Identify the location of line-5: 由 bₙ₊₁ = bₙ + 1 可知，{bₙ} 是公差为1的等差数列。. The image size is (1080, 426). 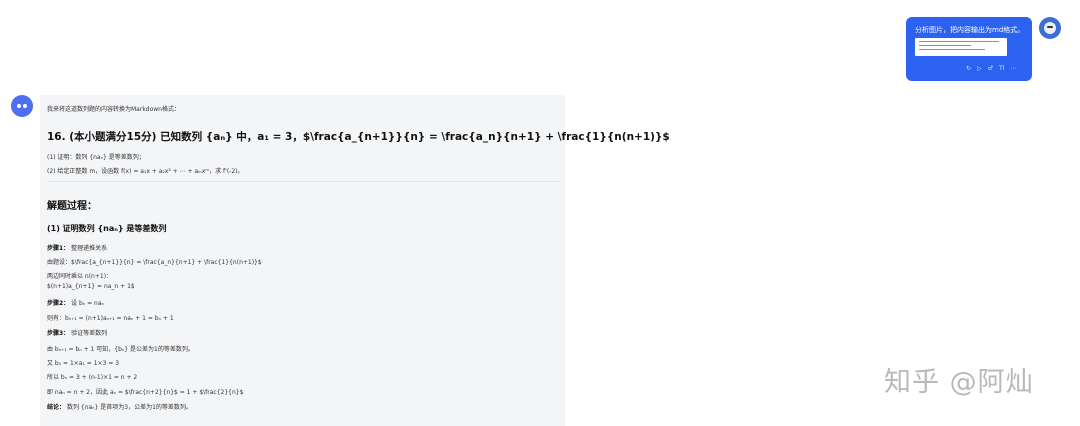
(120, 349).